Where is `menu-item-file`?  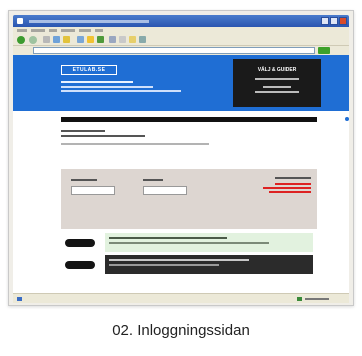 menu-item-file is located at coordinates (22, 30).